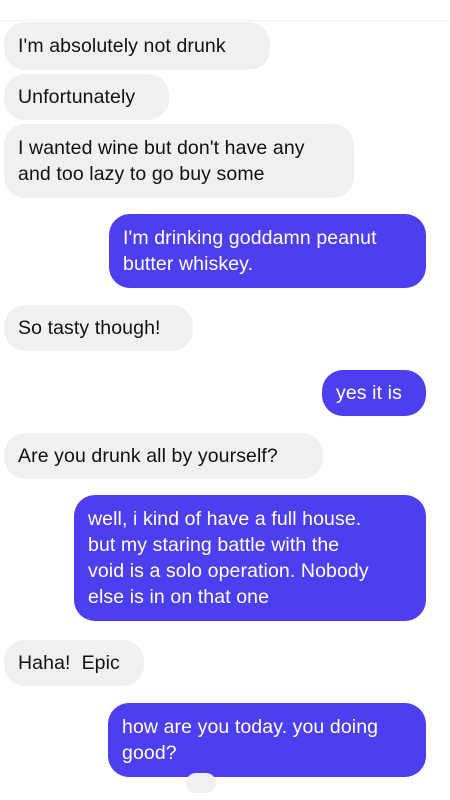 Image resolution: width=450 pixels, height=800 pixels. What do you see at coordinates (374, 393) in the screenshot?
I see `message-outgoing: yes it is` at bounding box center [374, 393].